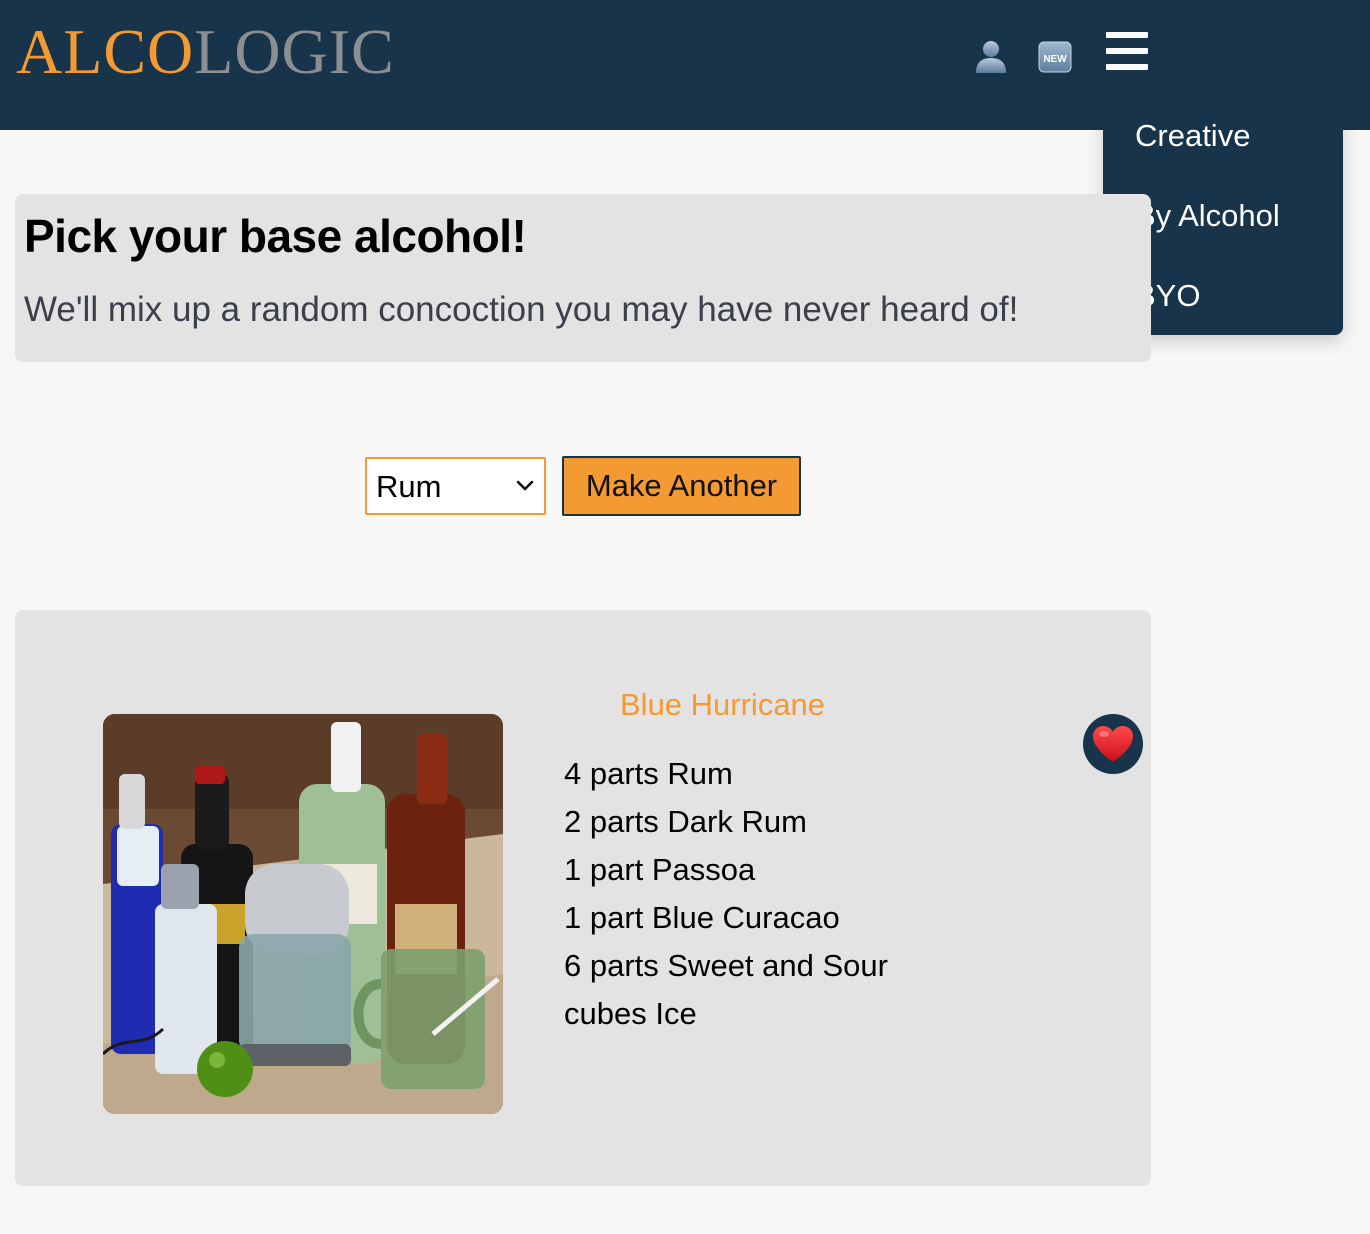 Image resolution: width=1370 pixels, height=1234 pixels. What do you see at coordinates (275, 236) in the screenshot?
I see `hero-title: Pick your base alcohol!` at bounding box center [275, 236].